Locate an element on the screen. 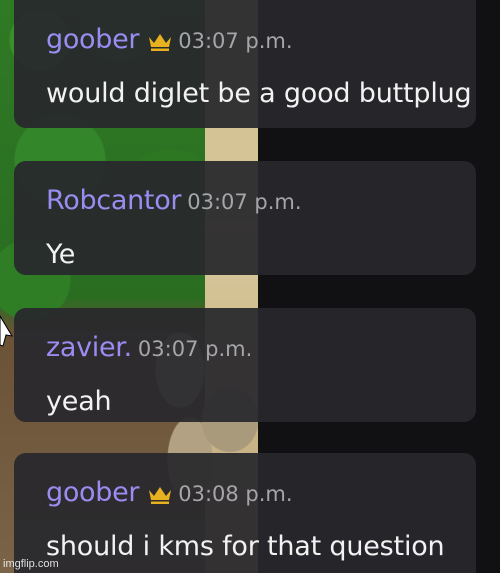  message-header: goober 03:08 p.m. is located at coordinates (169, 492).